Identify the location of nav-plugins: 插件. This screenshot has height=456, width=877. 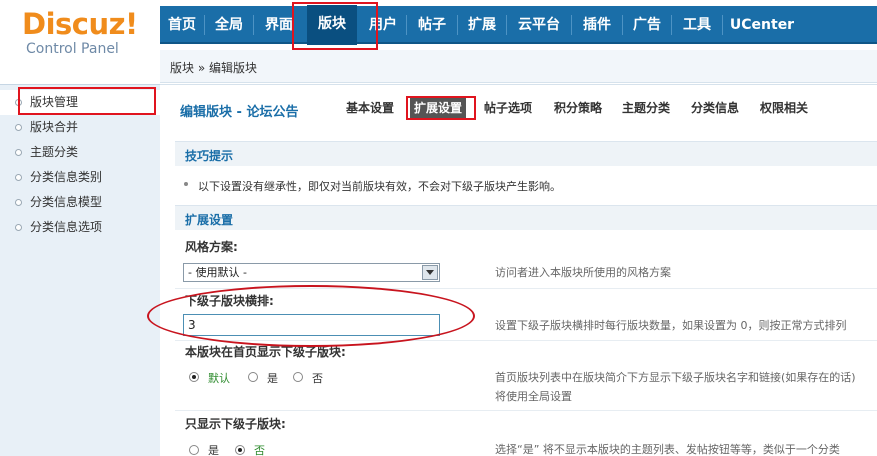
(597, 25).